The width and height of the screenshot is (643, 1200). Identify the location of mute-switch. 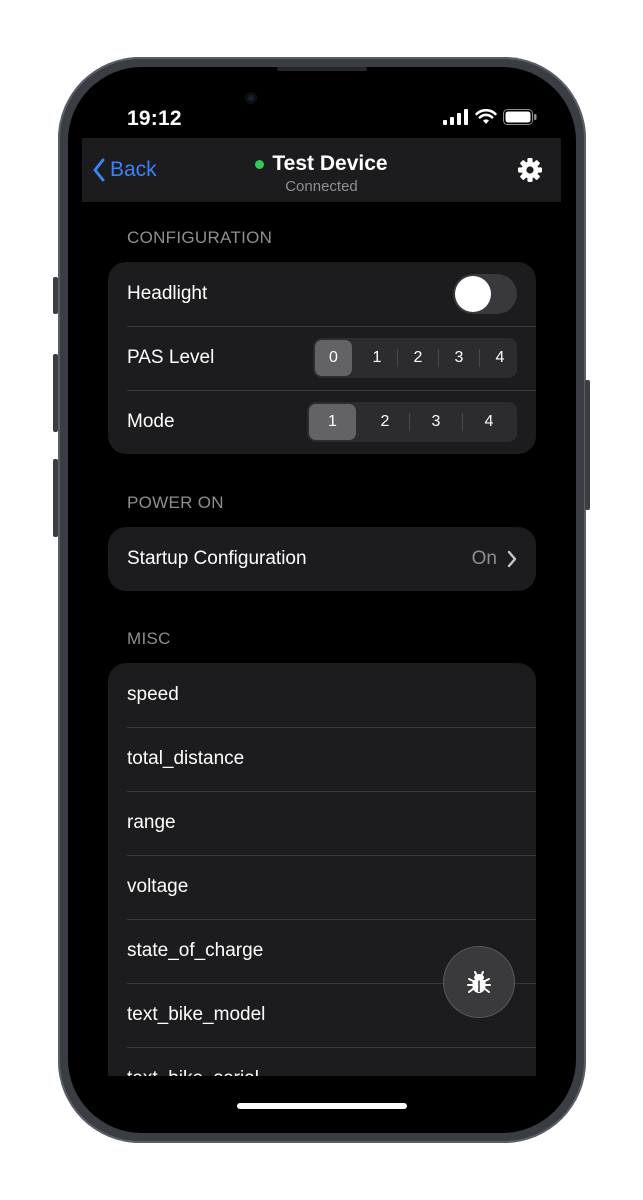
(55, 295).